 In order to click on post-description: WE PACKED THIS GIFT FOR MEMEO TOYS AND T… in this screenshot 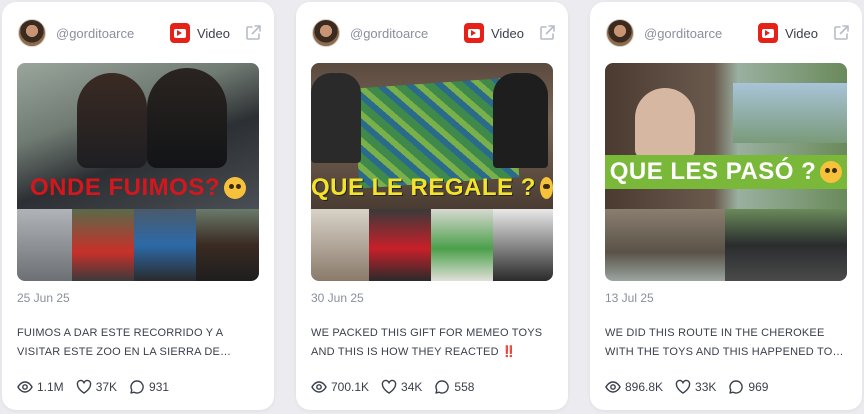, I will do `click(427, 342)`.